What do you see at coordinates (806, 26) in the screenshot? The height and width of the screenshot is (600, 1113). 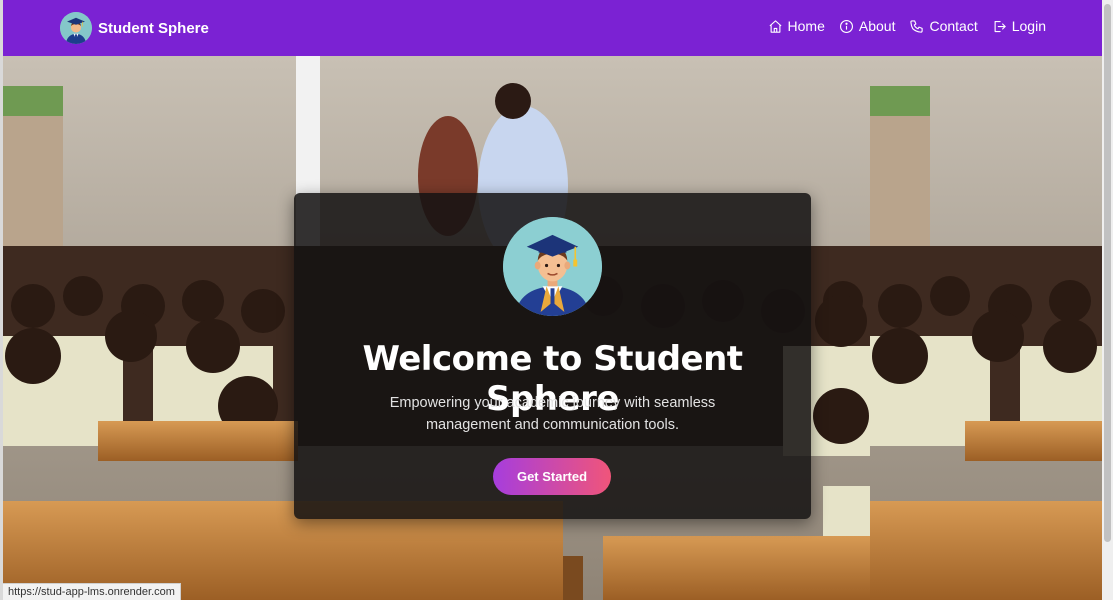 I see `nav-home-label: Home` at bounding box center [806, 26].